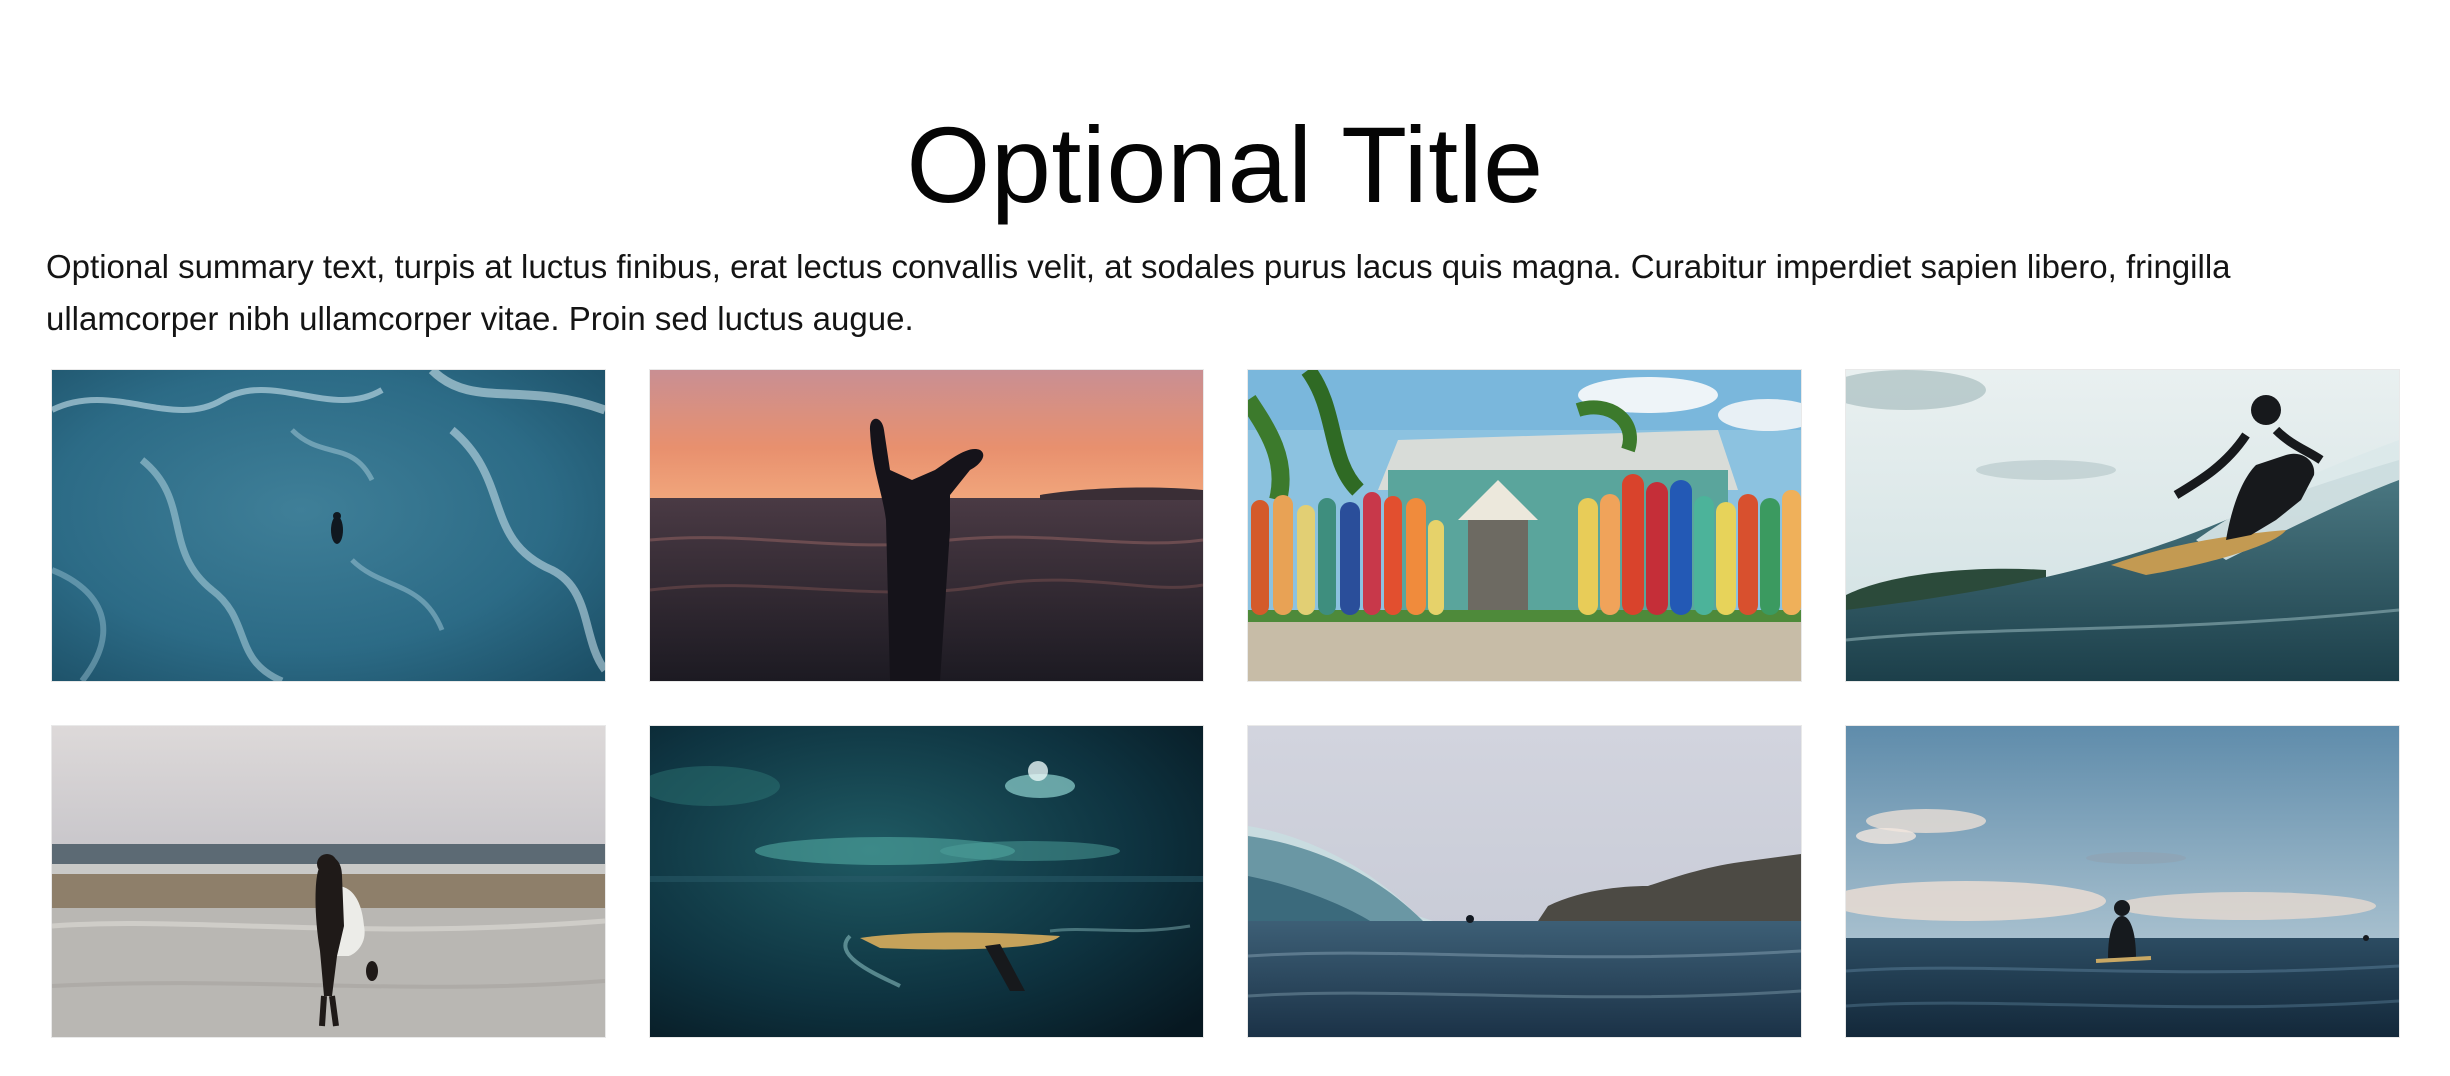 Image resolution: width=2450 pixels, height=1076 pixels. I want to click on gallery-image-aerial-surfer, so click(328, 525).